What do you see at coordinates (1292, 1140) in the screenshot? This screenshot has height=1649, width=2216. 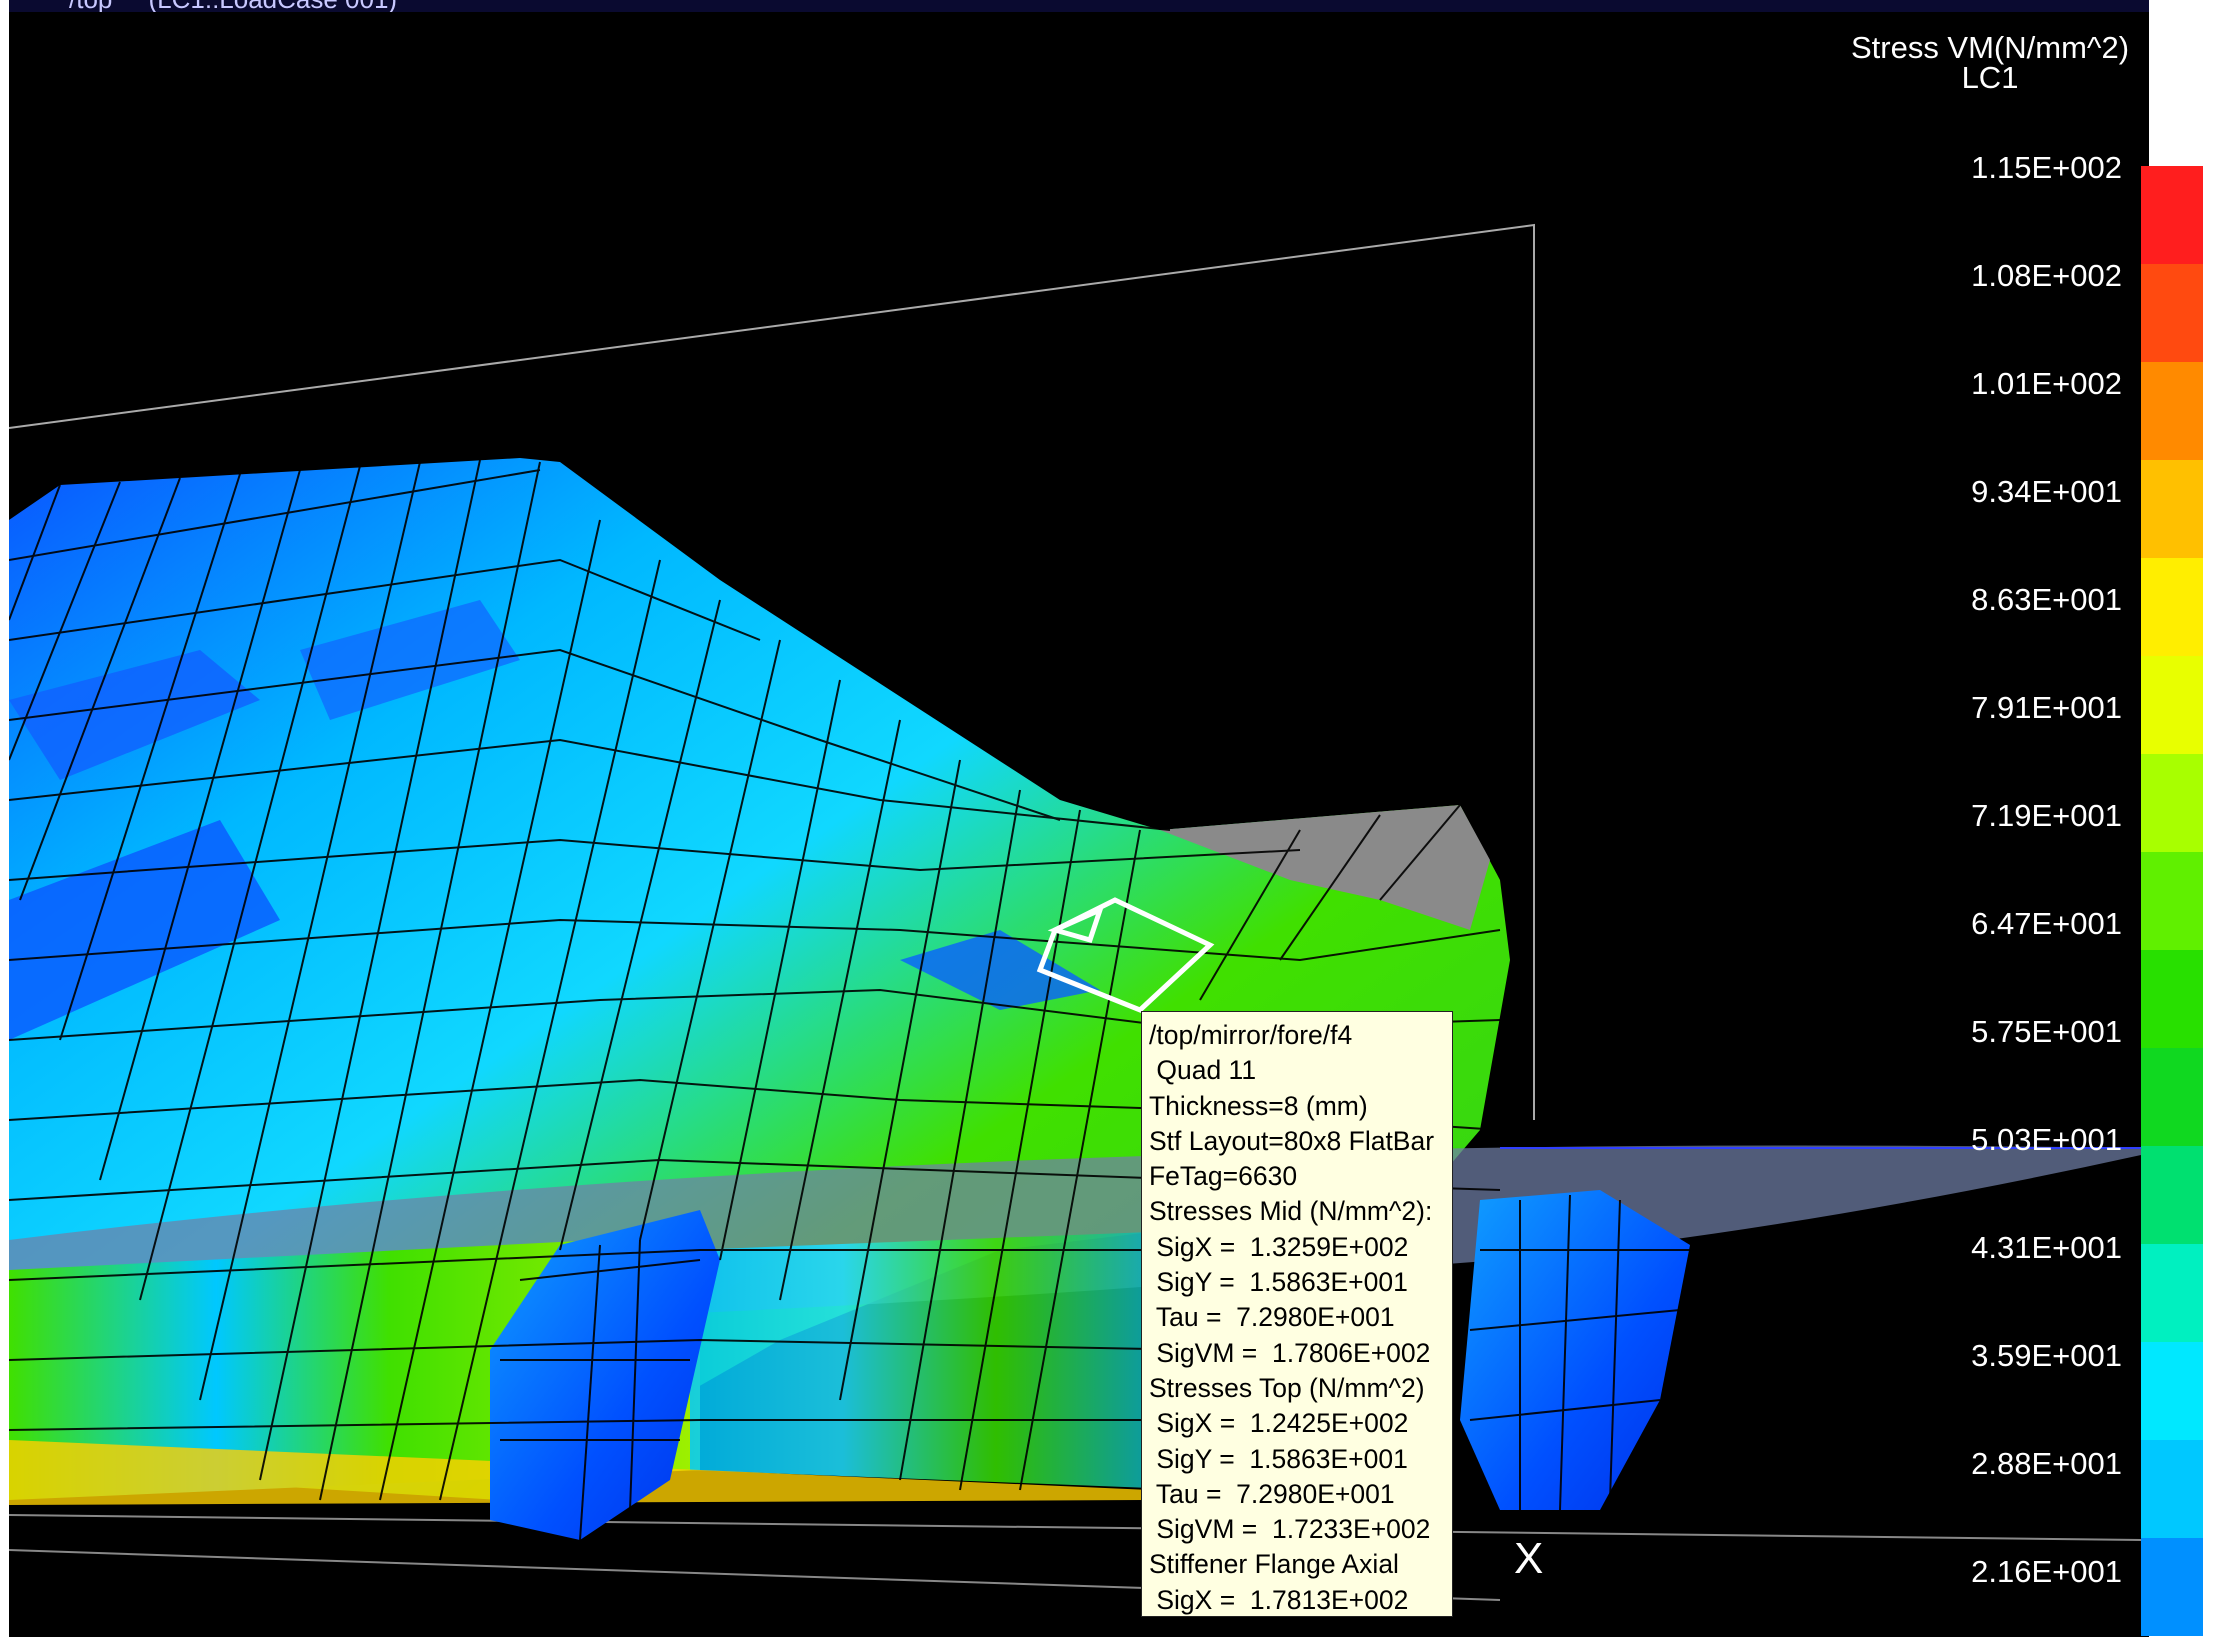 I see `tooltip-line: Stf Layout=80x8 FlatBar` at bounding box center [1292, 1140].